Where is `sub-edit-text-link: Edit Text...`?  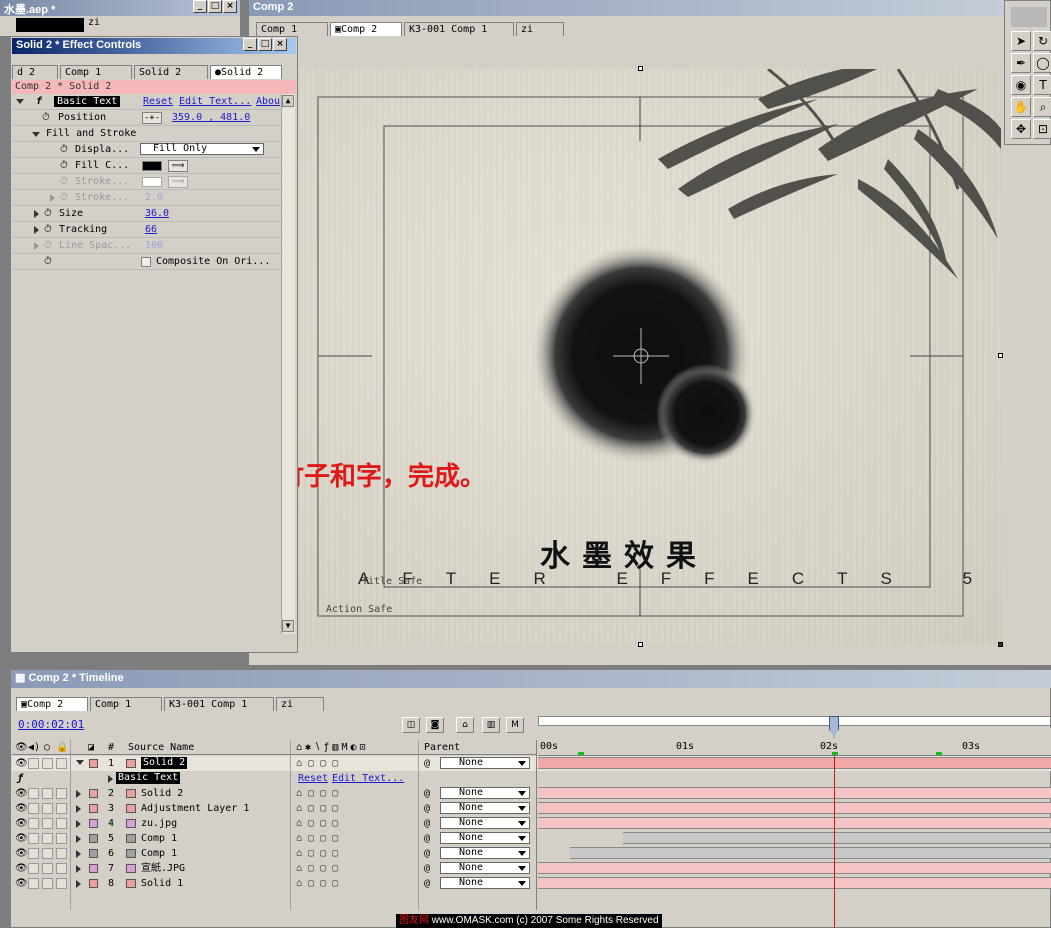 sub-edit-text-link: Edit Text... is located at coordinates (368, 778).